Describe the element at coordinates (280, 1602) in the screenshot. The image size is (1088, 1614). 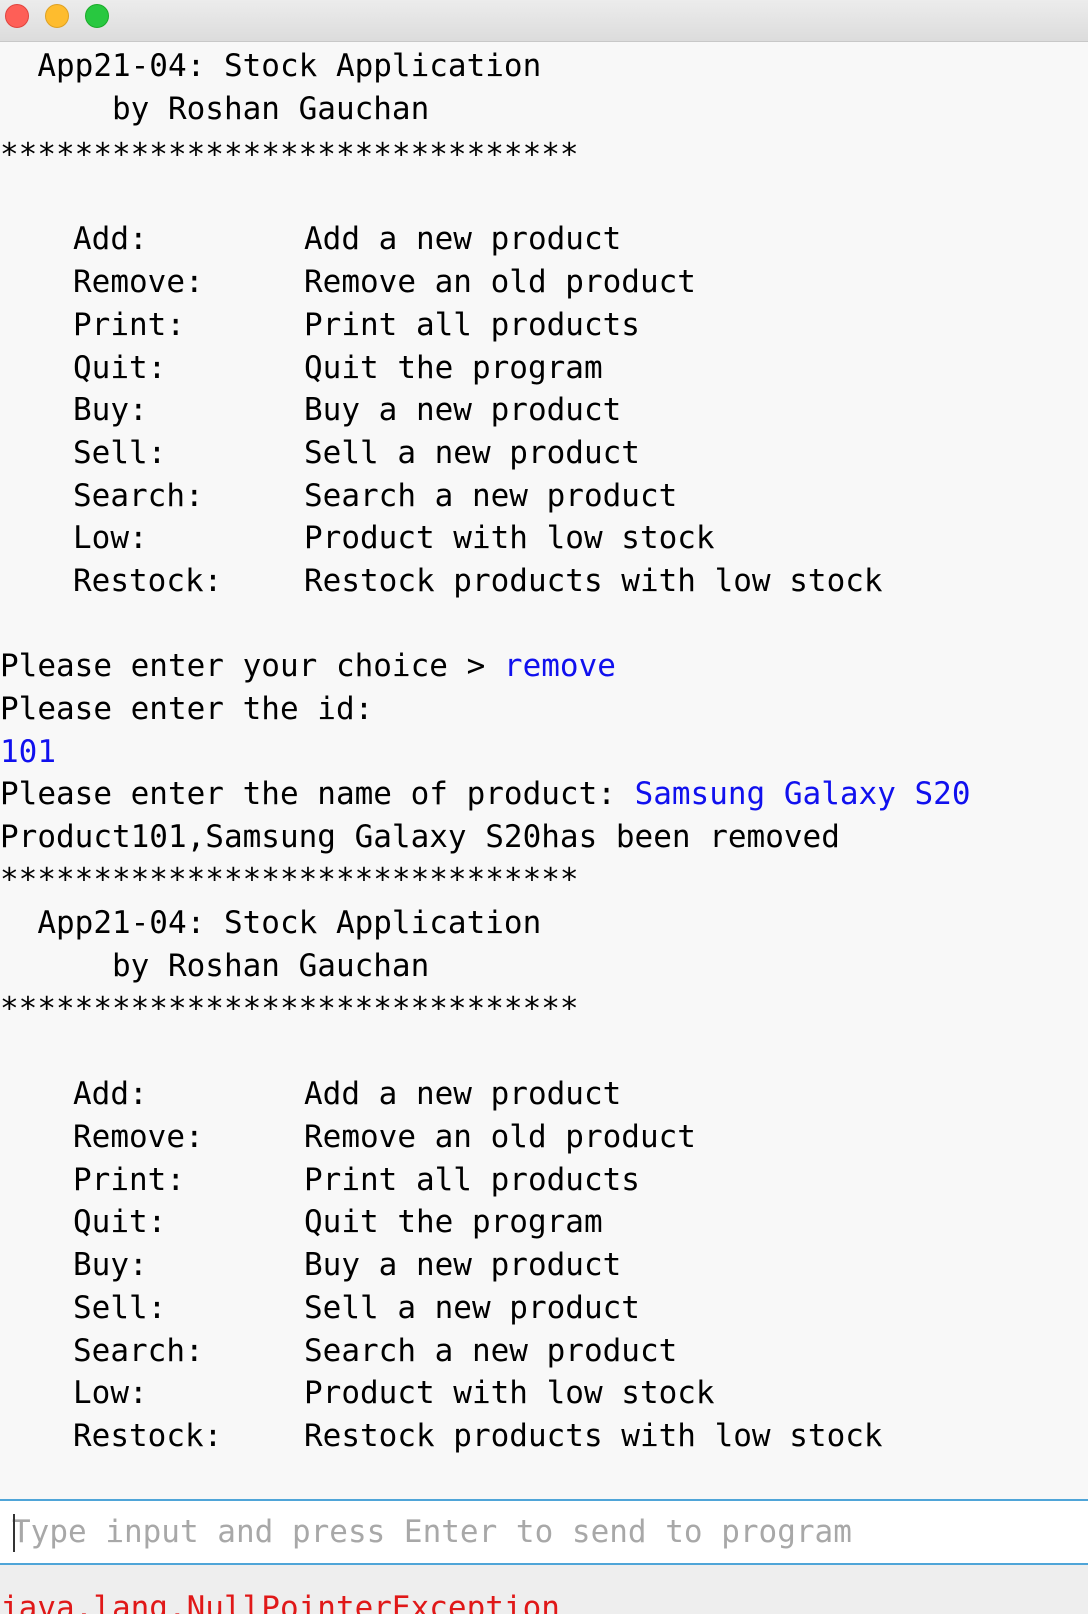
I see `error-message: java.lang.NullPointerException` at that location.